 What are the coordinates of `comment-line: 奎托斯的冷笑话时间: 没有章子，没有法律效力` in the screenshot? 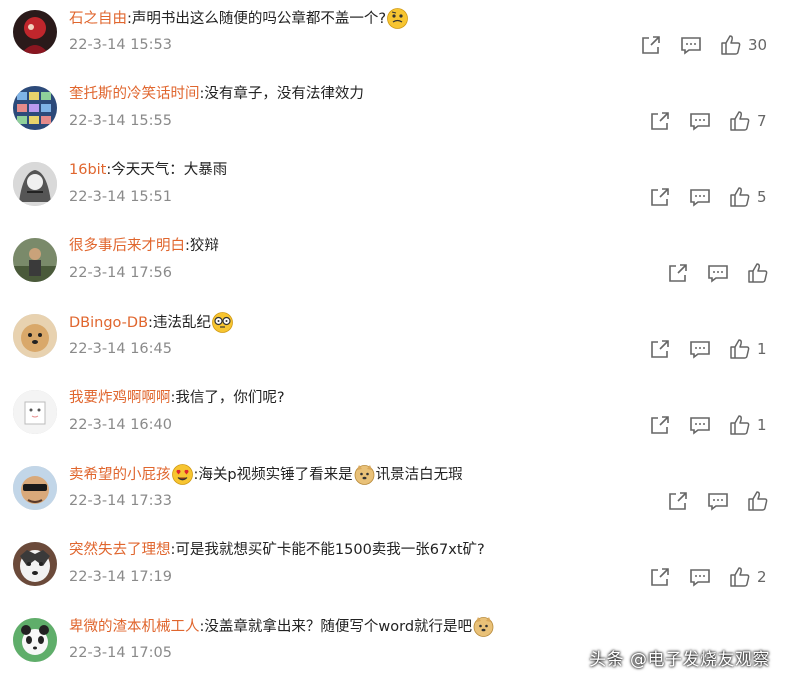 It's located at (216, 94).